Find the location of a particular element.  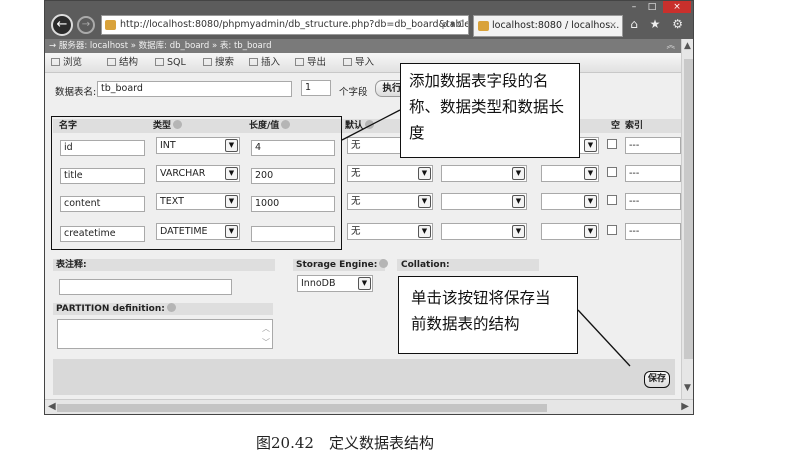

save-leader-line is located at coordinates (604, 338).